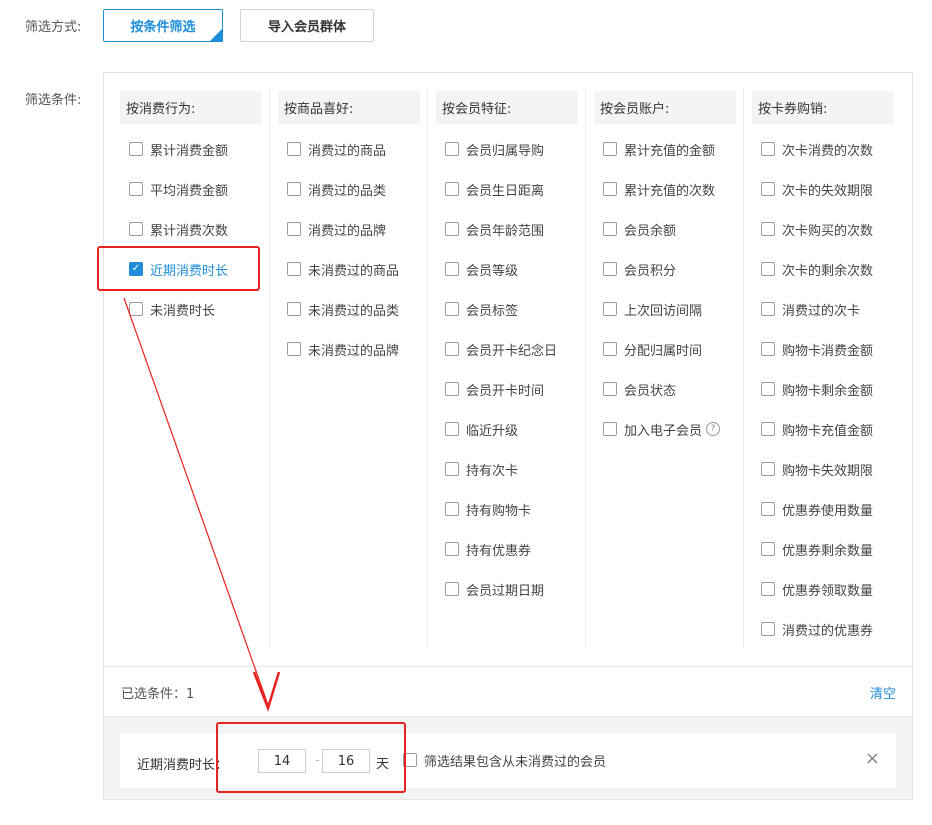  Describe the element at coordinates (343, 349) in the screenshot. I see `filter-option: 未消费过的品牌` at that location.